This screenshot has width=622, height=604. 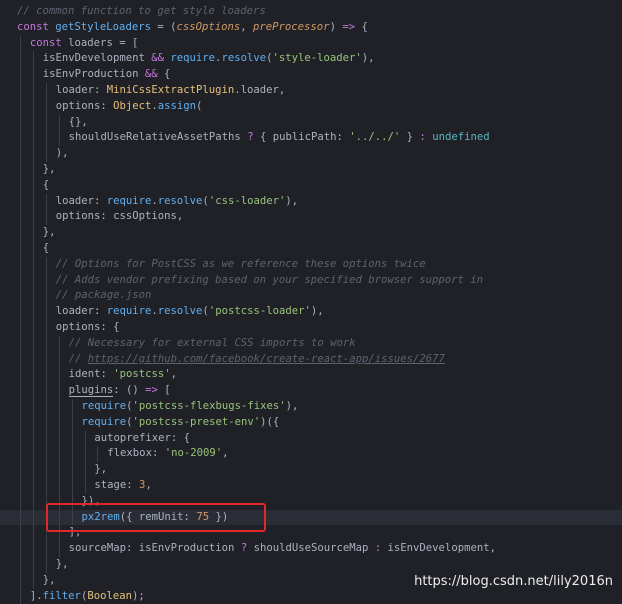 What do you see at coordinates (311, 407) in the screenshot?
I see `code-line: require('postcss-flexbugs-fixes'),` at bounding box center [311, 407].